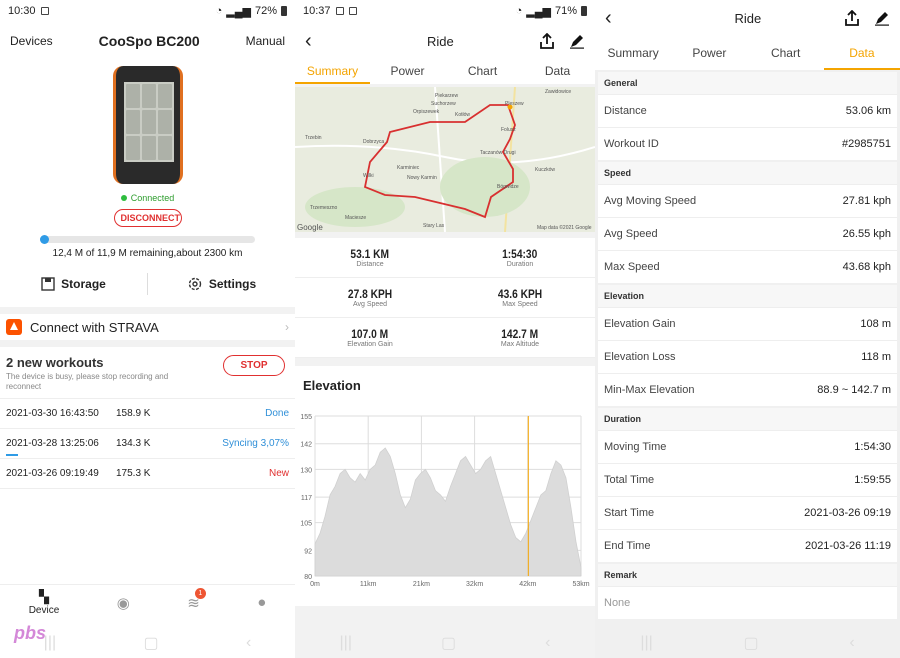 The image size is (900, 658). What do you see at coordinates (747, 323) in the screenshot?
I see `data-row: Elevation Gain 108 m` at bounding box center [747, 323].